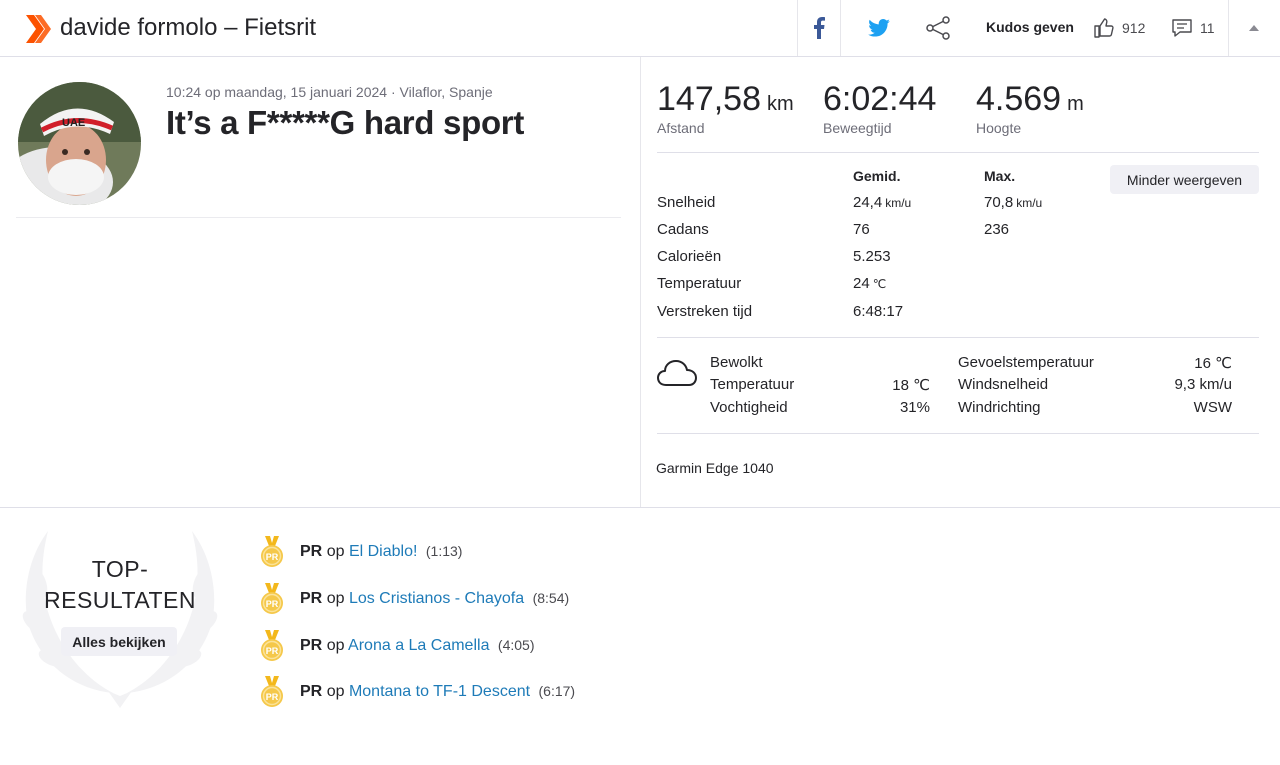 This screenshot has width=1280, height=765. Describe the element at coordinates (1184, 179) in the screenshot. I see `show-less-button: Minder weergeven` at that location.